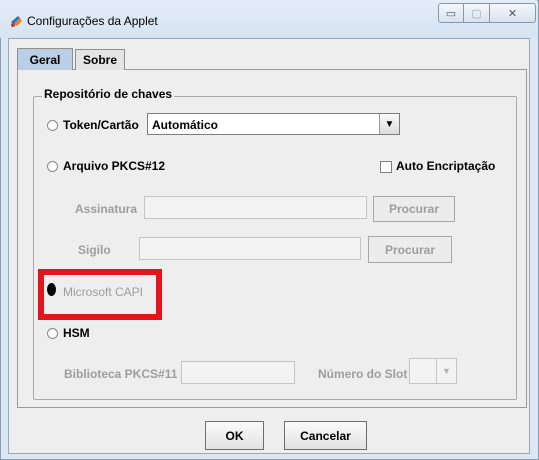 This screenshot has width=539, height=460. What do you see at coordinates (185, 125) in the screenshot?
I see `token-combo-value: Automático` at bounding box center [185, 125].